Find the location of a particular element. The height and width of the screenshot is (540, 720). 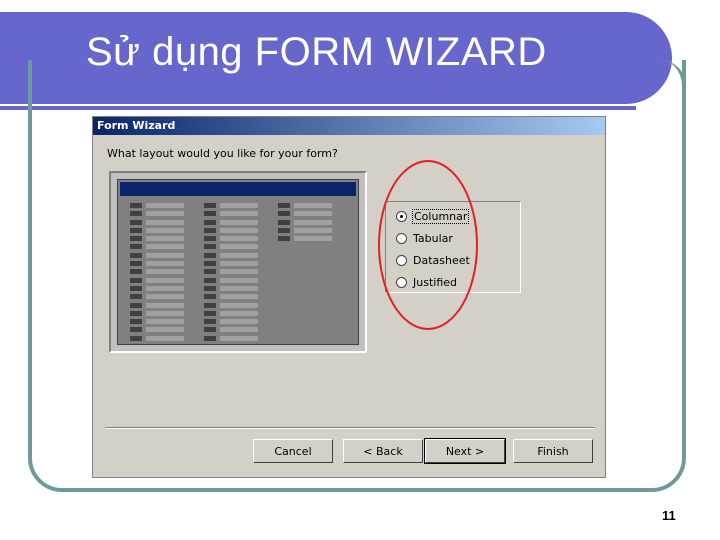

page-number: 11 is located at coordinates (669, 515).